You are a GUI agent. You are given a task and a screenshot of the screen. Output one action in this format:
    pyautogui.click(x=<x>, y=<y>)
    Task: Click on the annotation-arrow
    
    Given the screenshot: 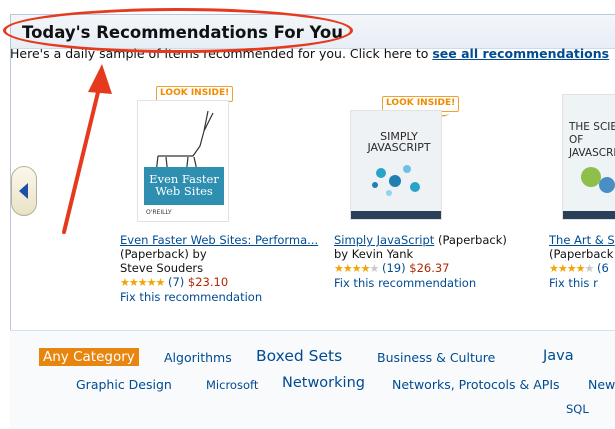 What is the action you would take?
    pyautogui.click(x=87, y=149)
    